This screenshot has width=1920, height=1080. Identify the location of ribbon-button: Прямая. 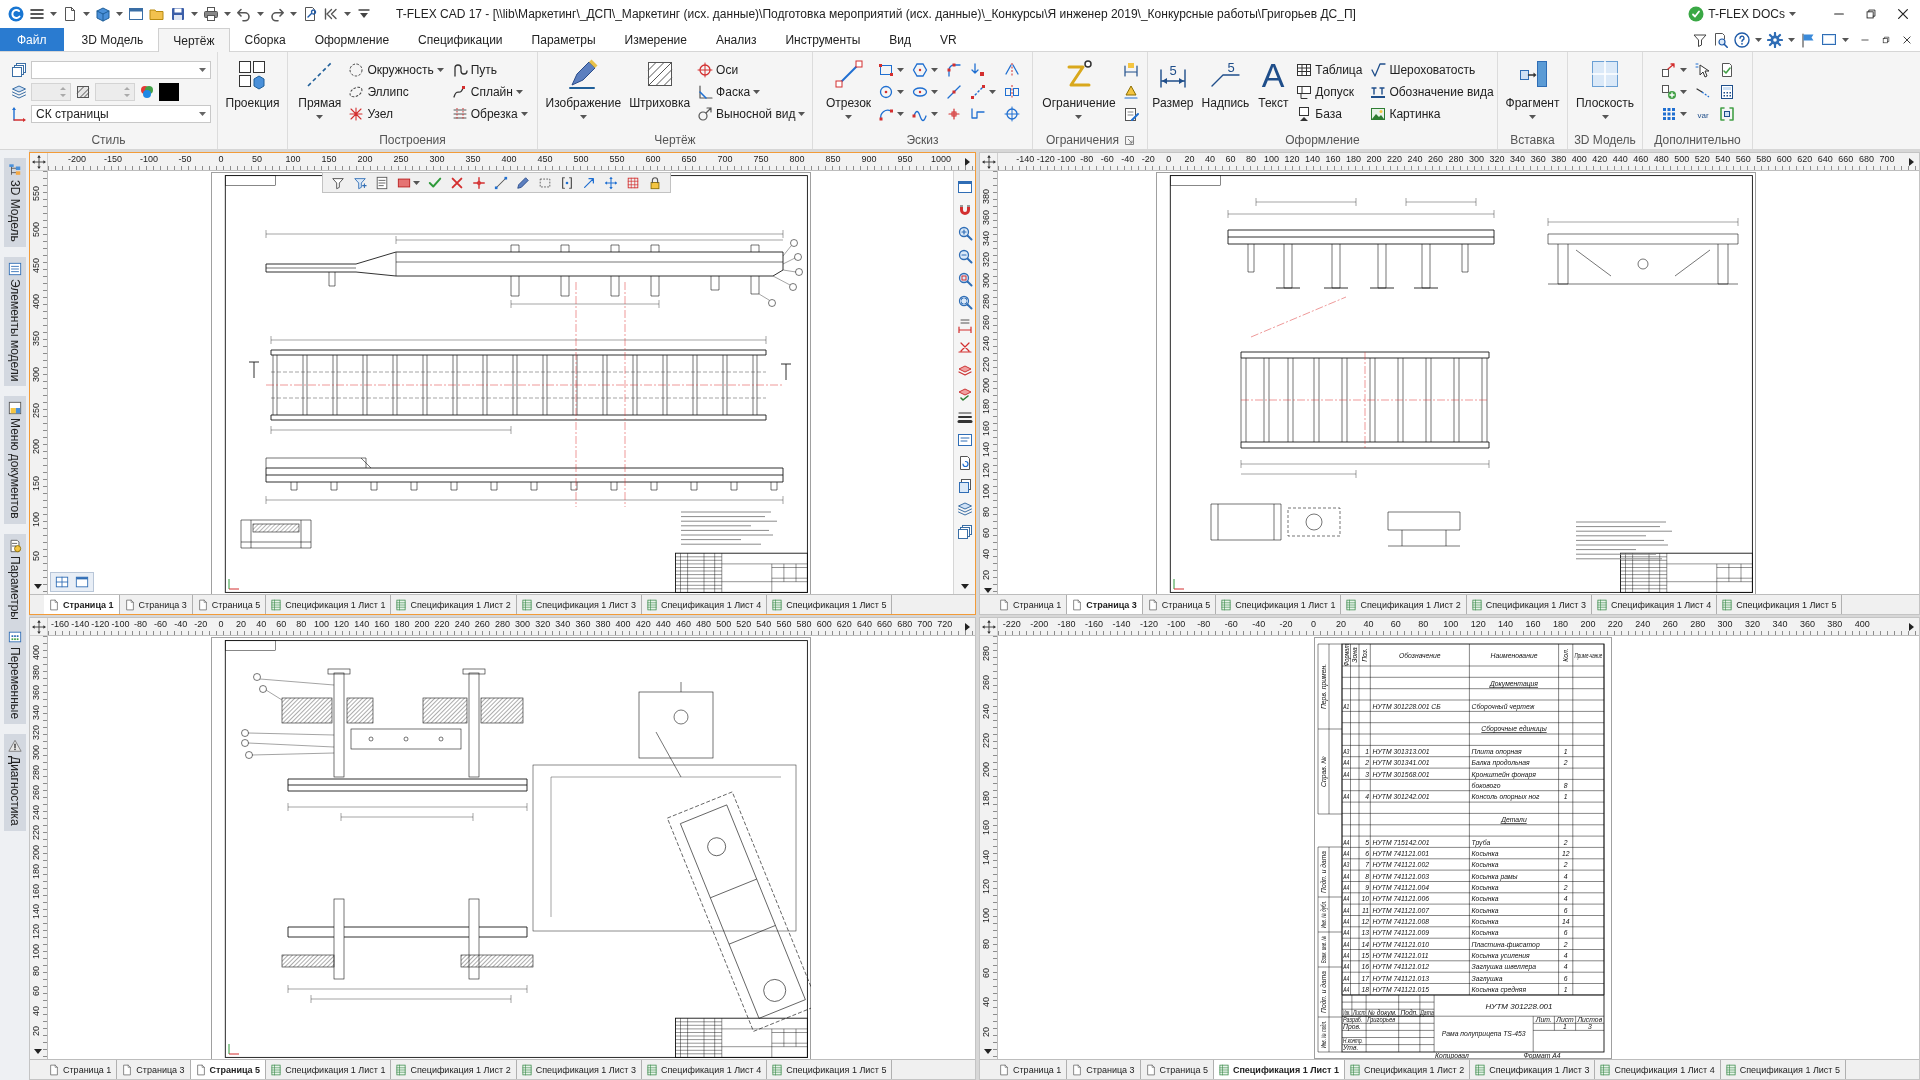
(320, 85).